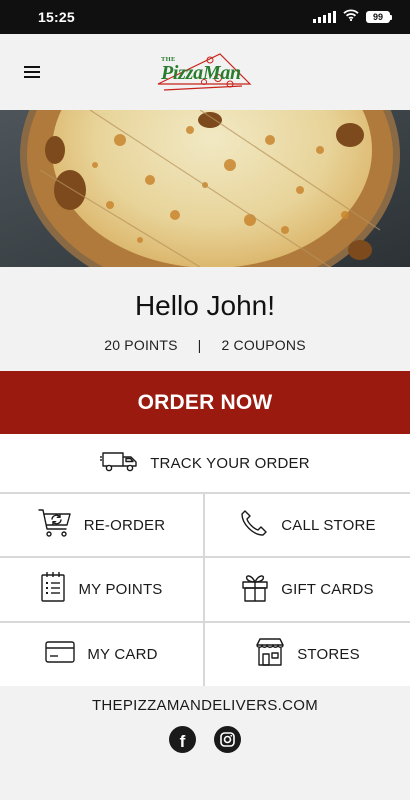 This screenshot has height=800, width=410. Describe the element at coordinates (205, 345) in the screenshot. I see `rewards-summary: 20 POINTS | 2 COUPONS` at that location.